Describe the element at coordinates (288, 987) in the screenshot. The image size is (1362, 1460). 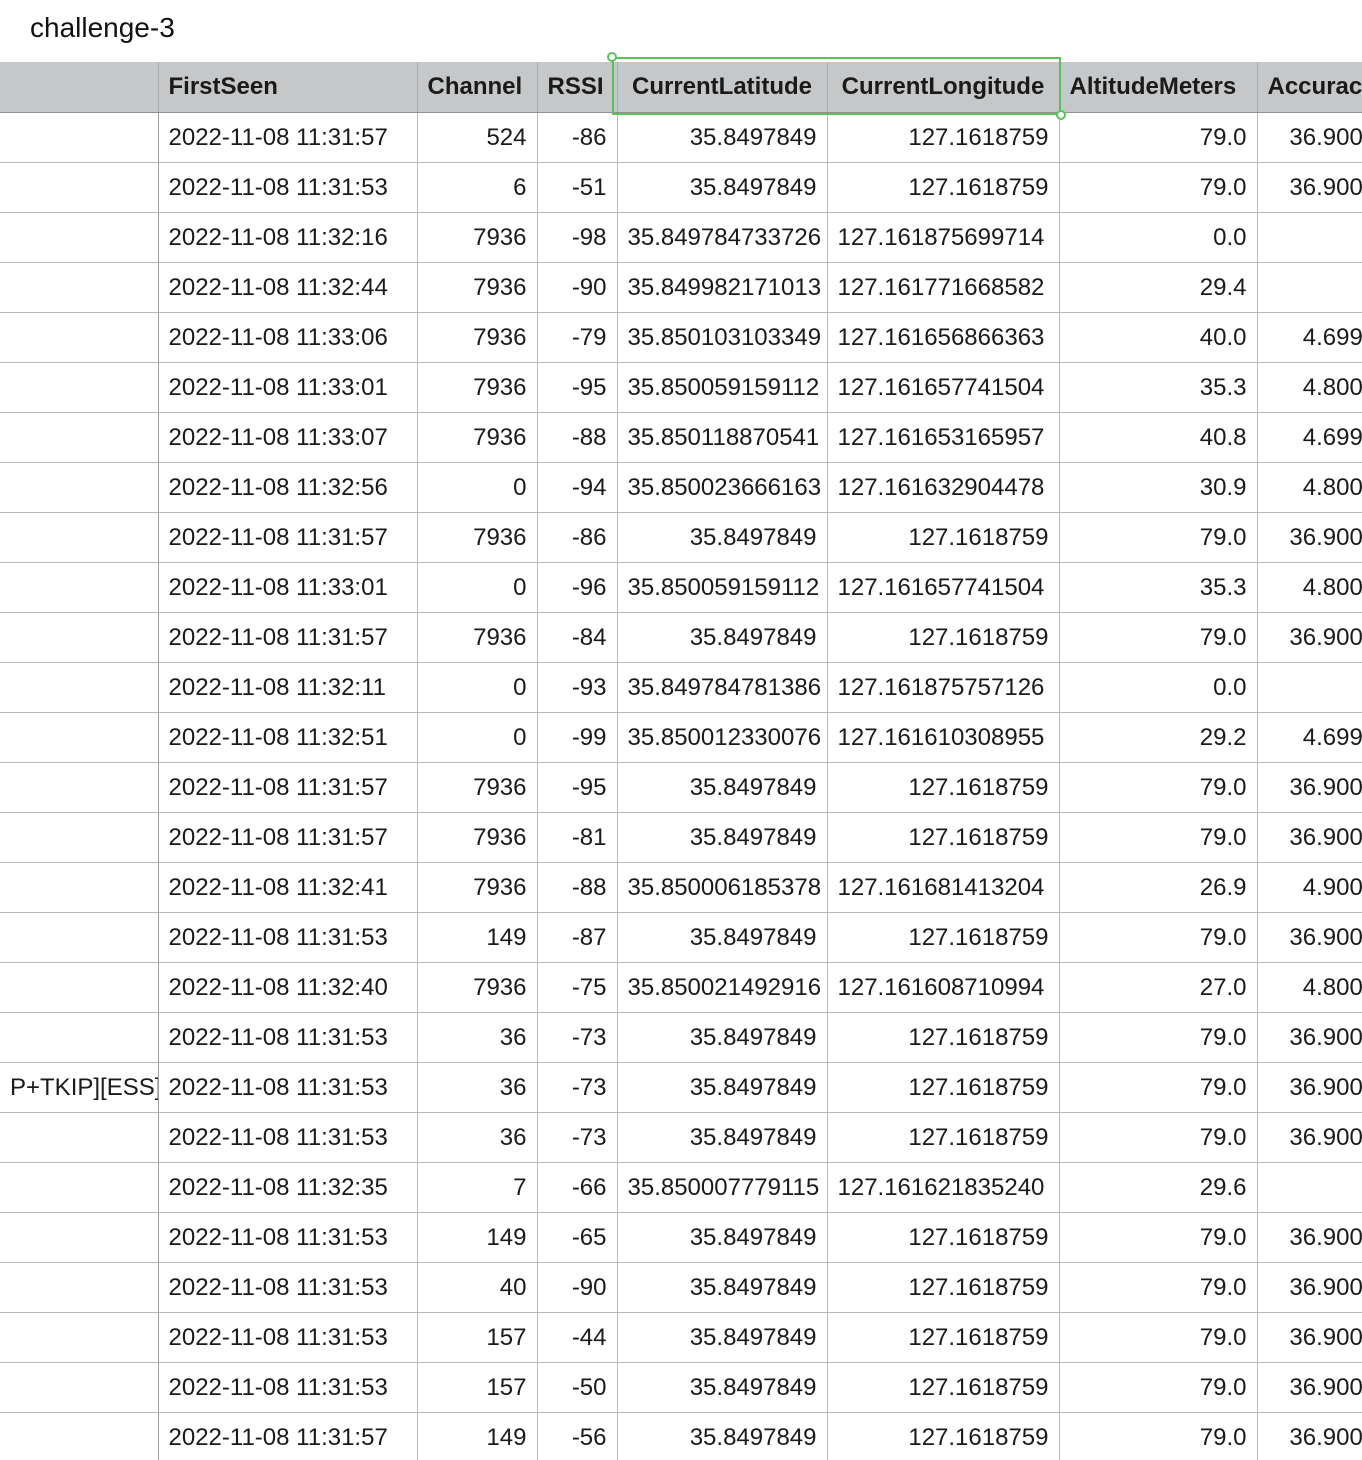
I see `cell-firstseen: 2022-11-08 11:32:40` at that location.